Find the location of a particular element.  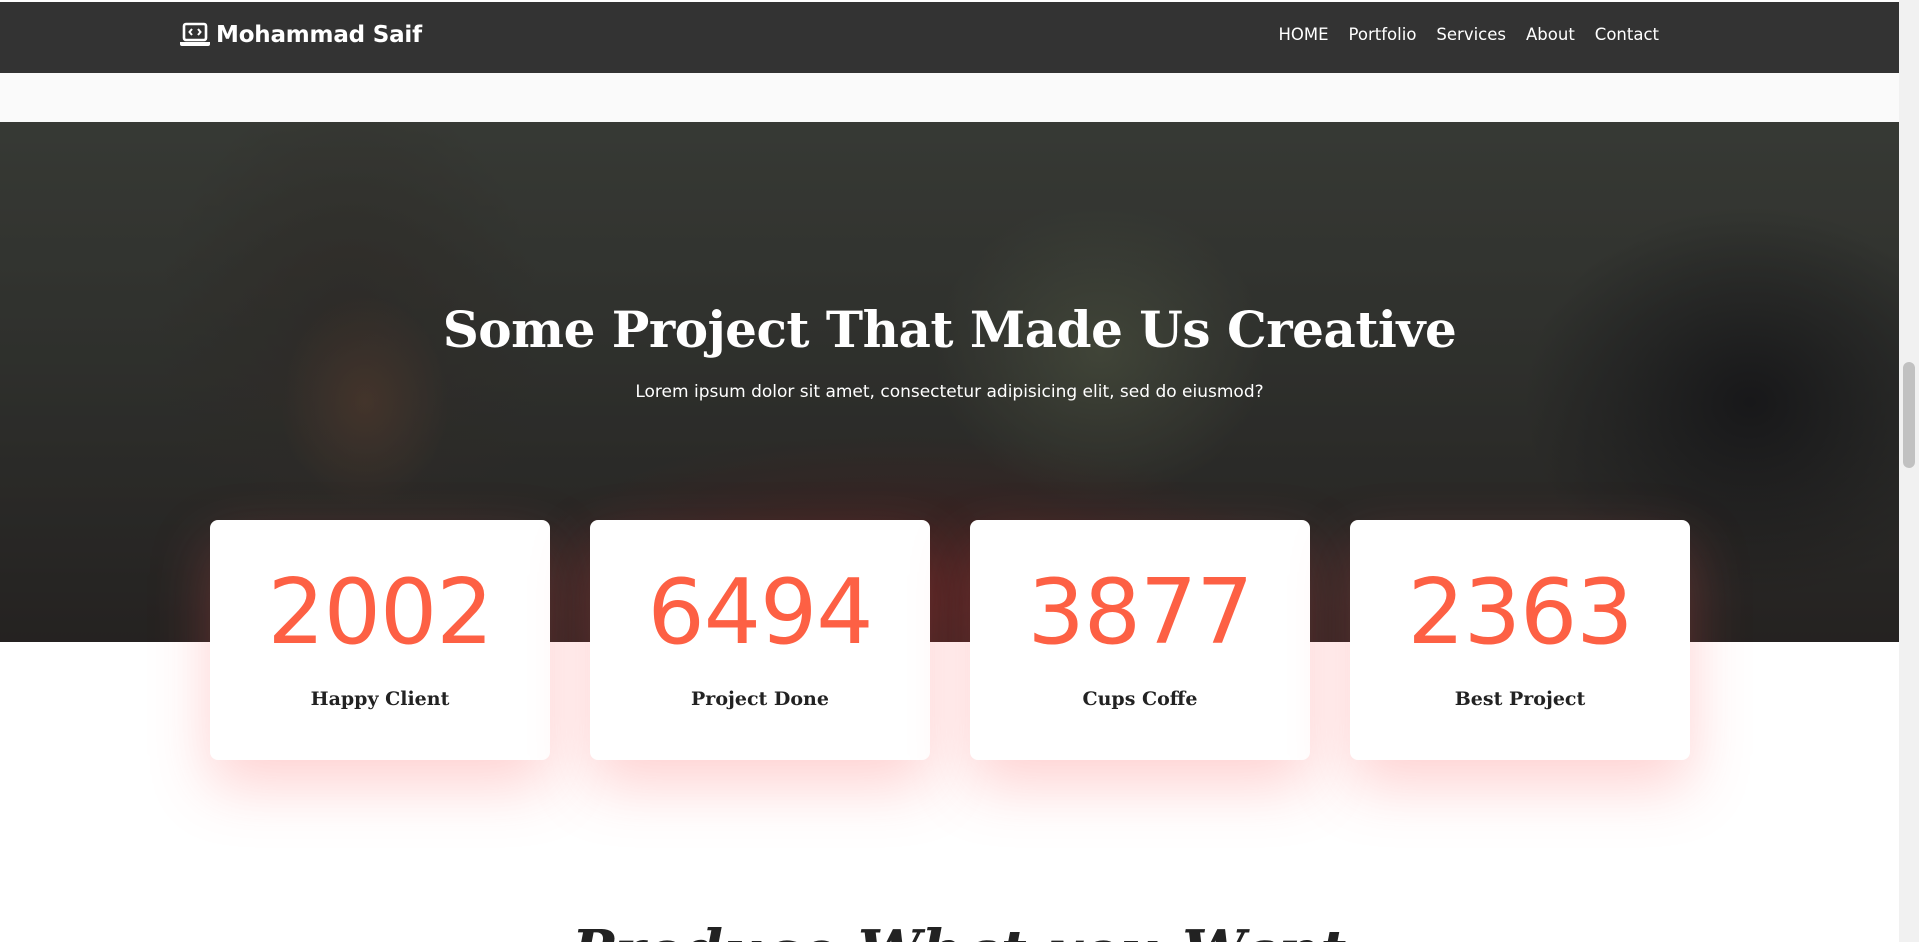

stat-label: Project Done is located at coordinates (760, 699).